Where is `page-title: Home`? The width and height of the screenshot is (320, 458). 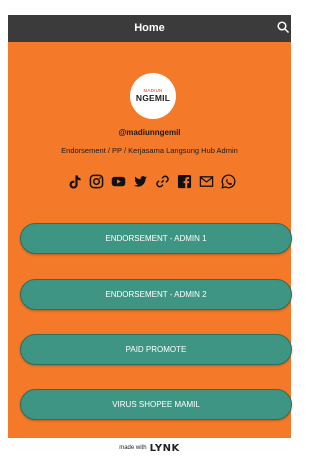
page-title: Home is located at coordinates (149, 28).